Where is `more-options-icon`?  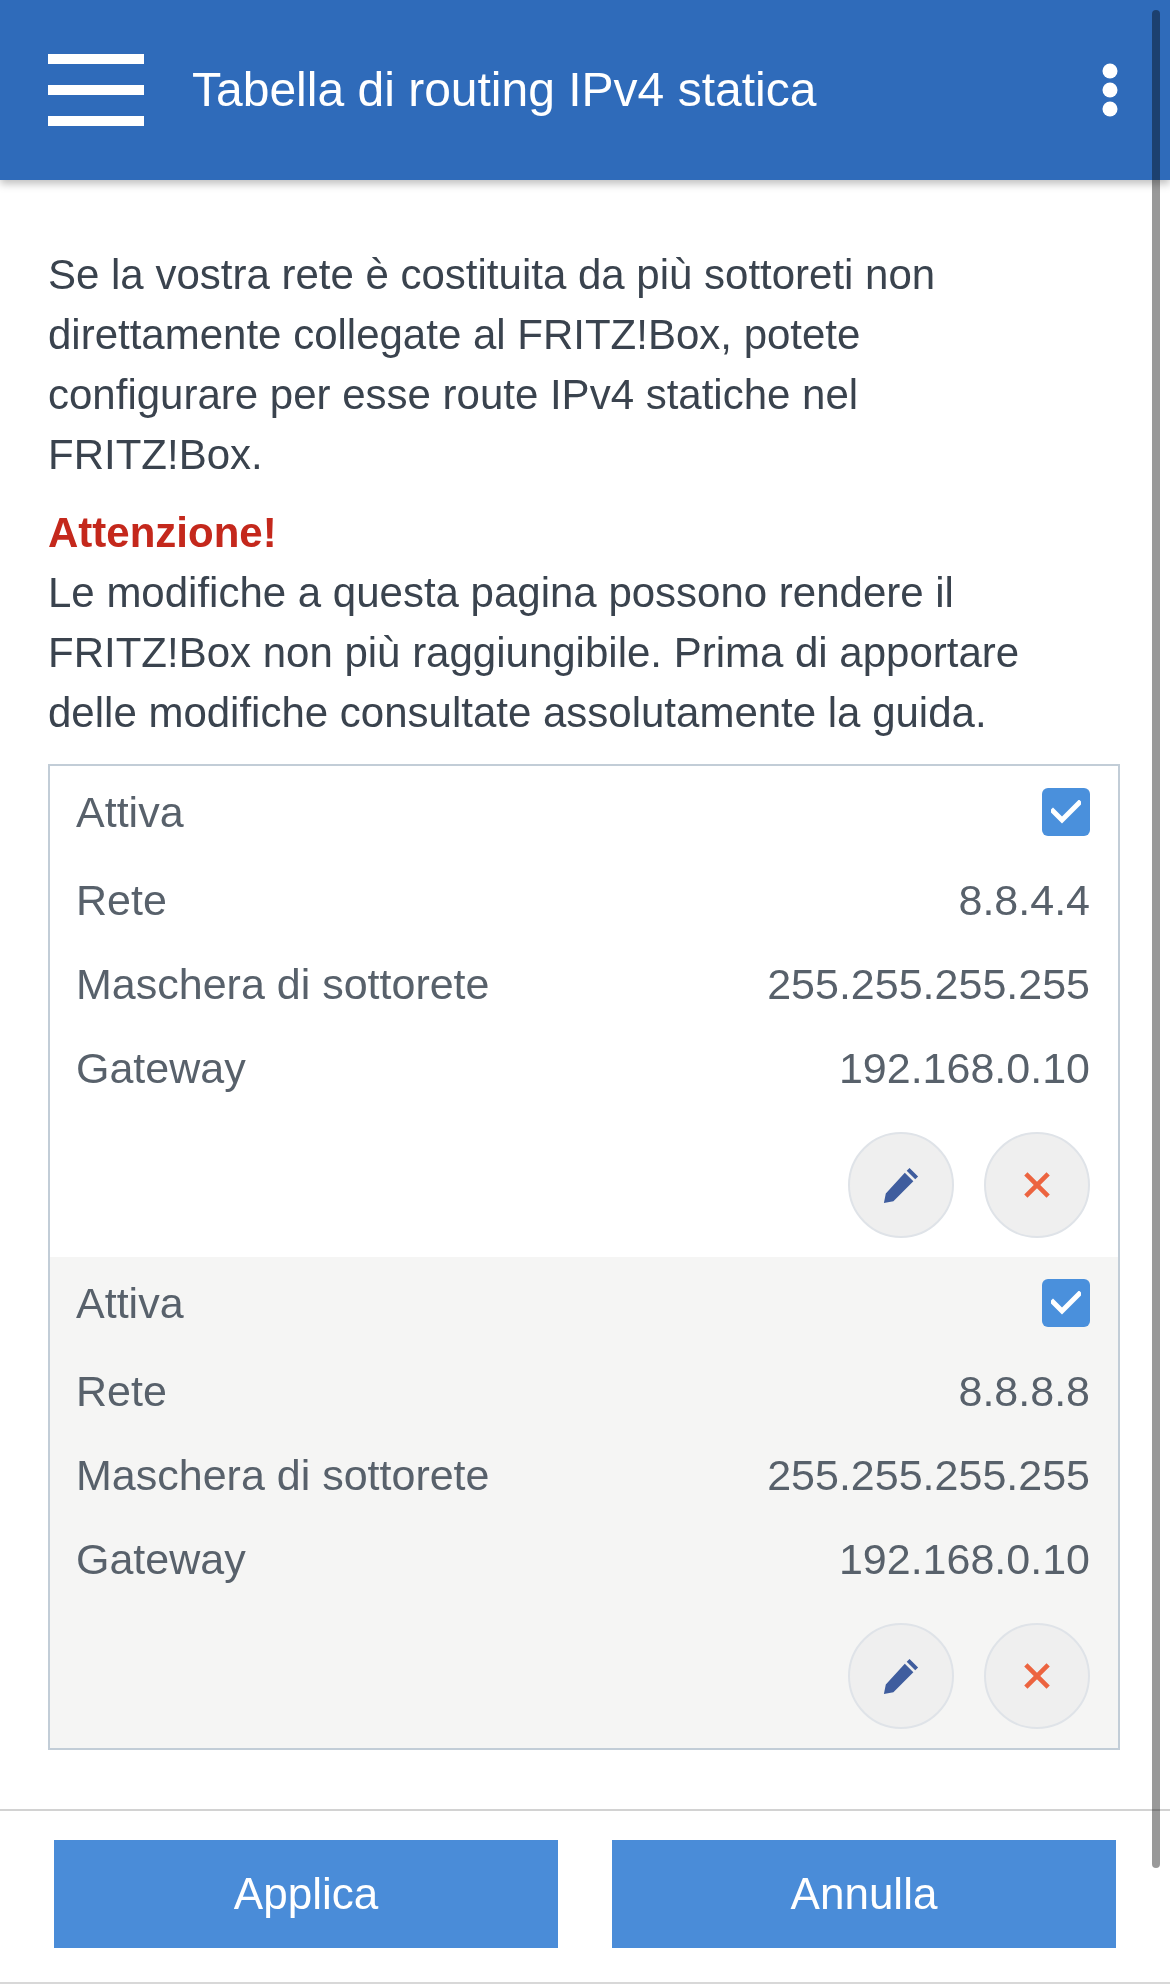
more-options-icon is located at coordinates (1110, 90).